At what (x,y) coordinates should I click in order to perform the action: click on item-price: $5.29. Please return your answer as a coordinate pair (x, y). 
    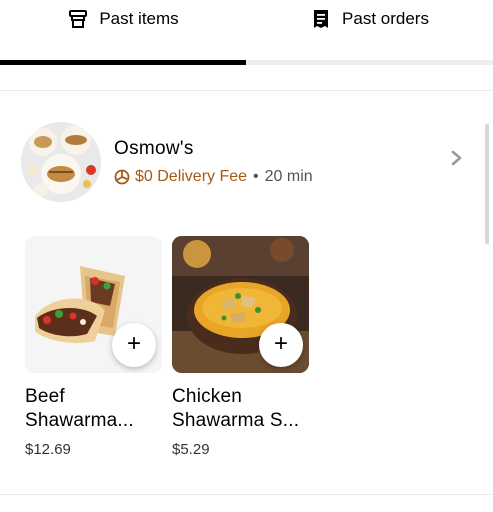
    Looking at the image, I should click on (191, 449).